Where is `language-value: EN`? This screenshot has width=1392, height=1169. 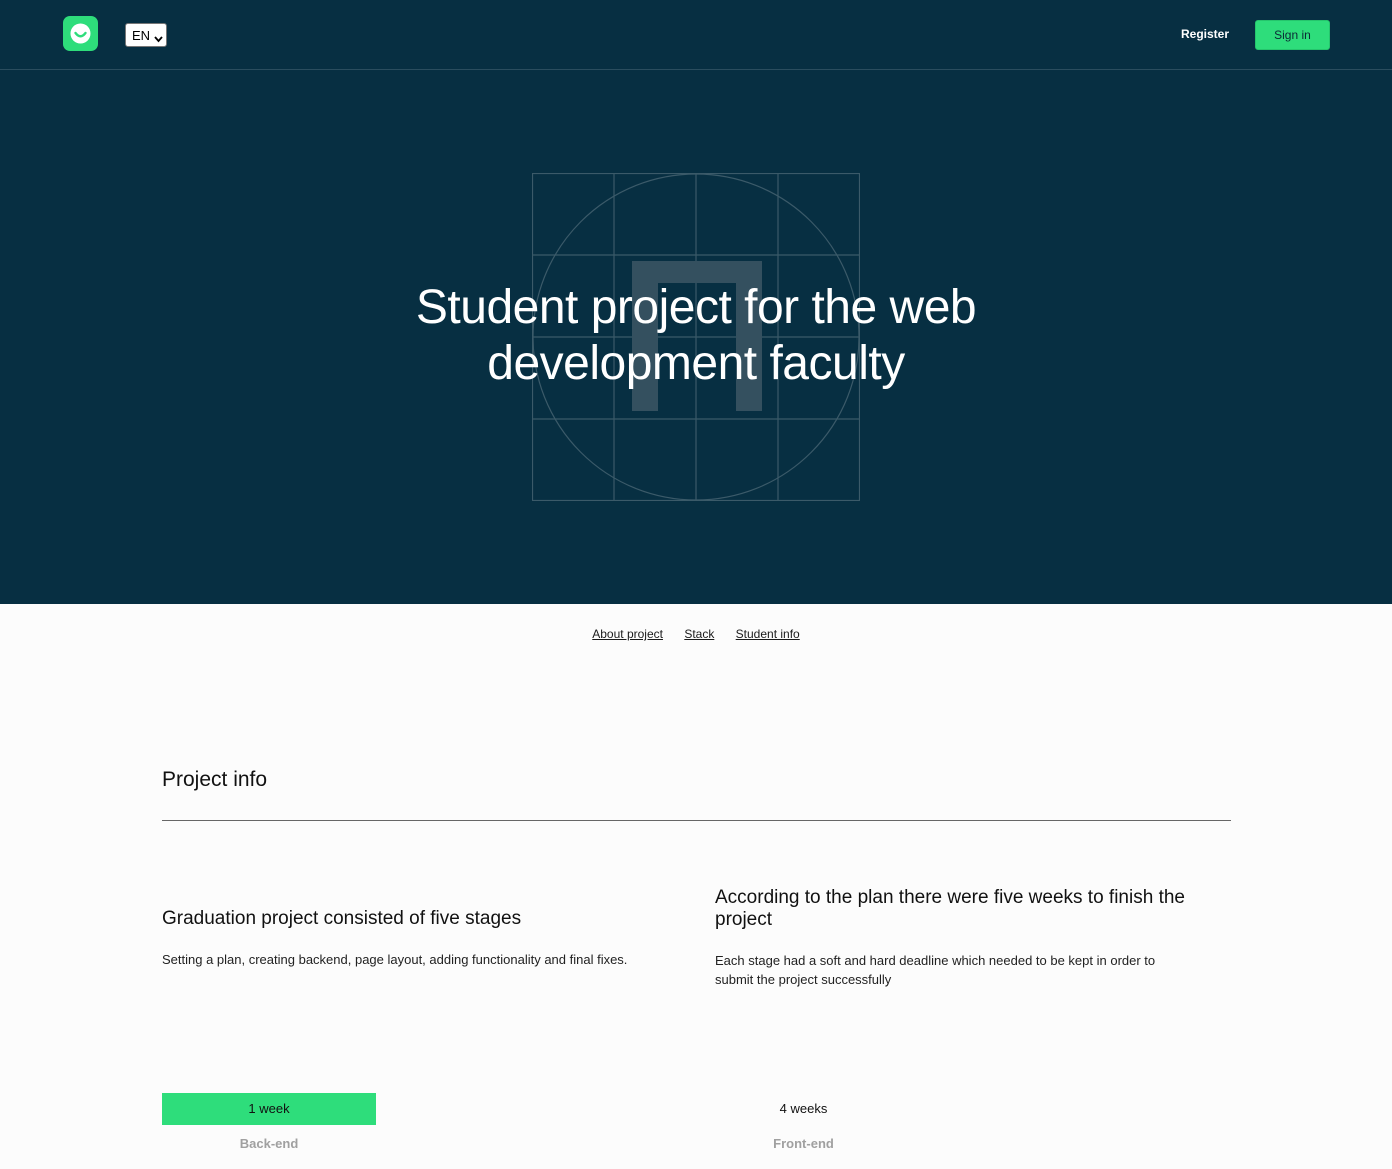 language-value: EN is located at coordinates (141, 35).